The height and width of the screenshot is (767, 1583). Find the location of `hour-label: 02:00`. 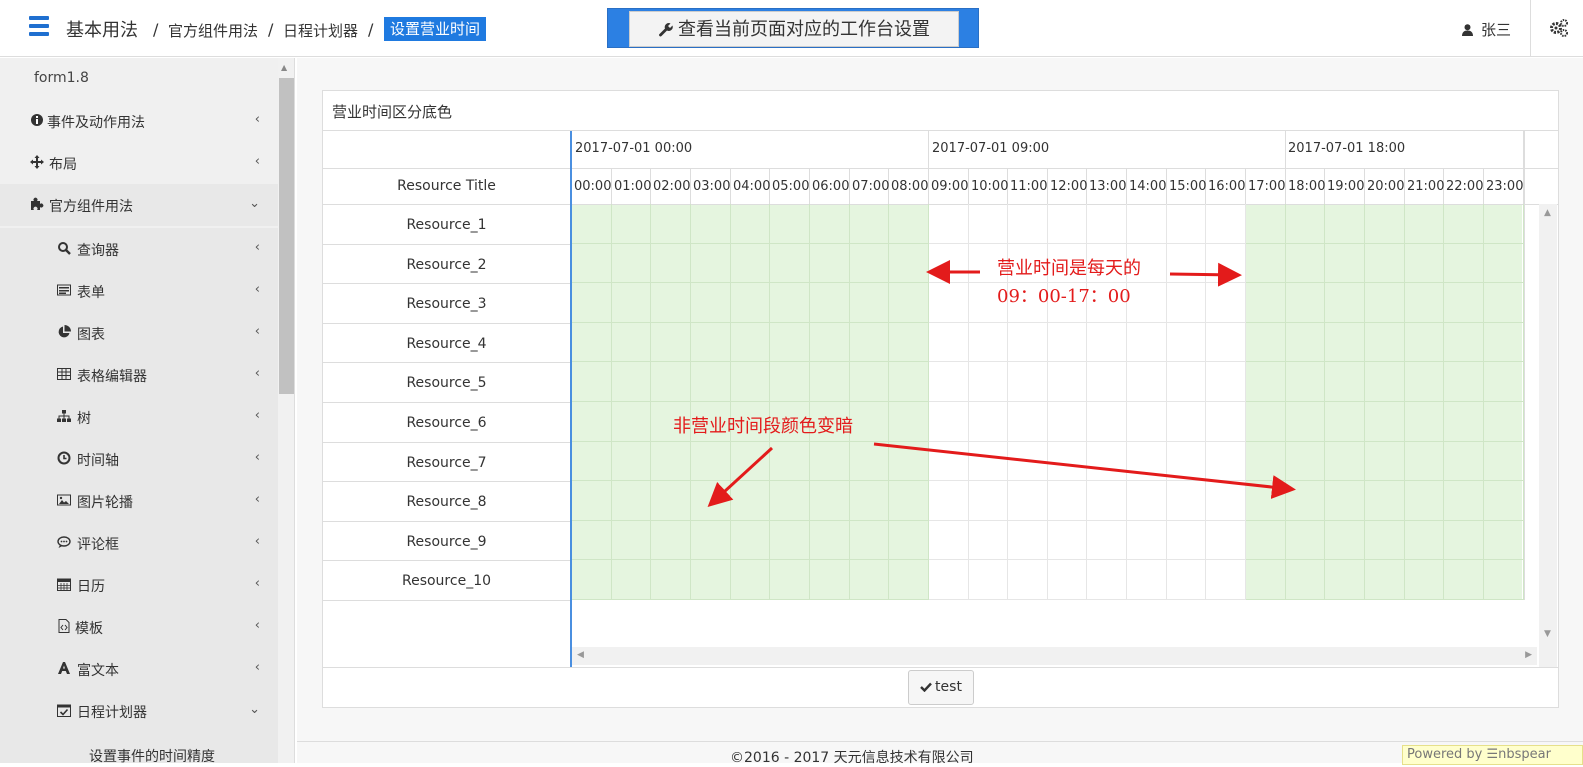

hour-label: 02:00 is located at coordinates (672, 186).